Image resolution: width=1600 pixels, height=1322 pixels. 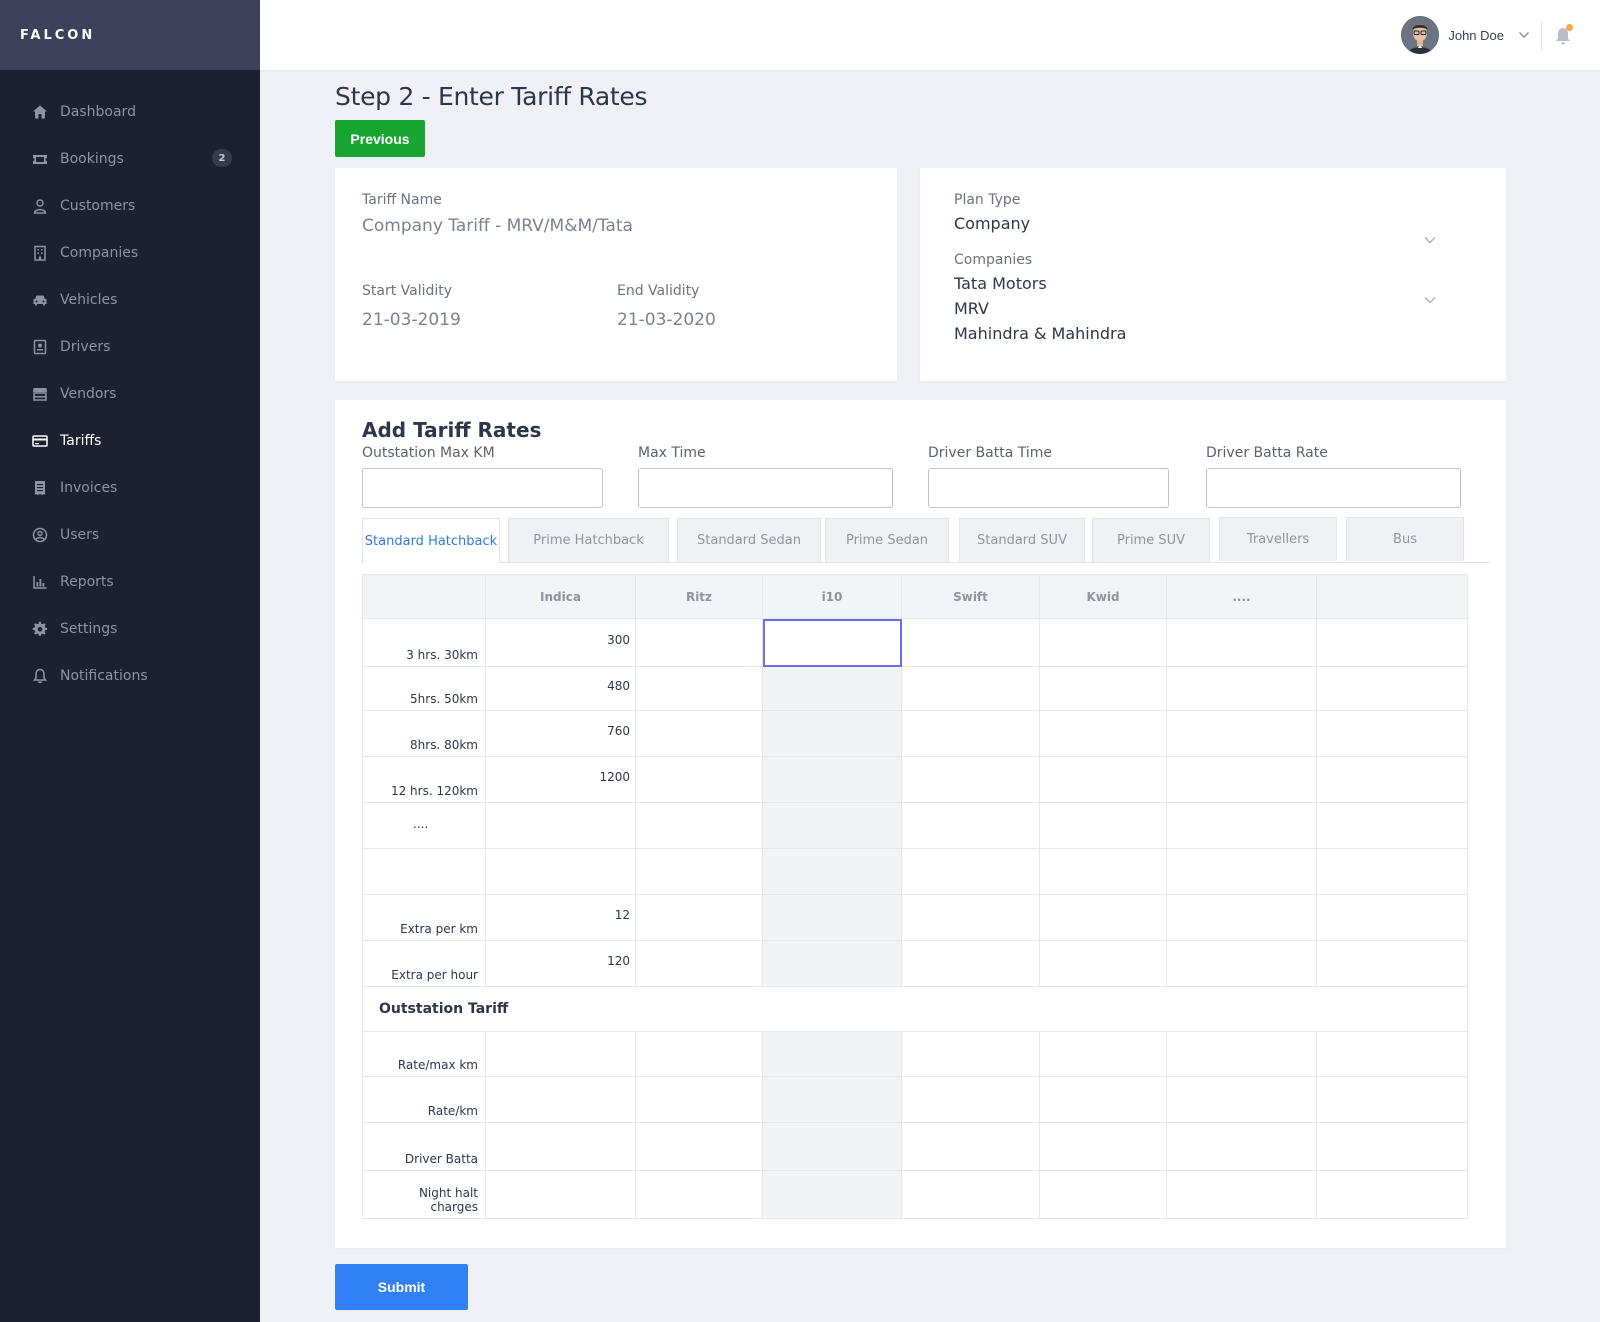 I want to click on submit-button: Submit, so click(x=401, y=1287).